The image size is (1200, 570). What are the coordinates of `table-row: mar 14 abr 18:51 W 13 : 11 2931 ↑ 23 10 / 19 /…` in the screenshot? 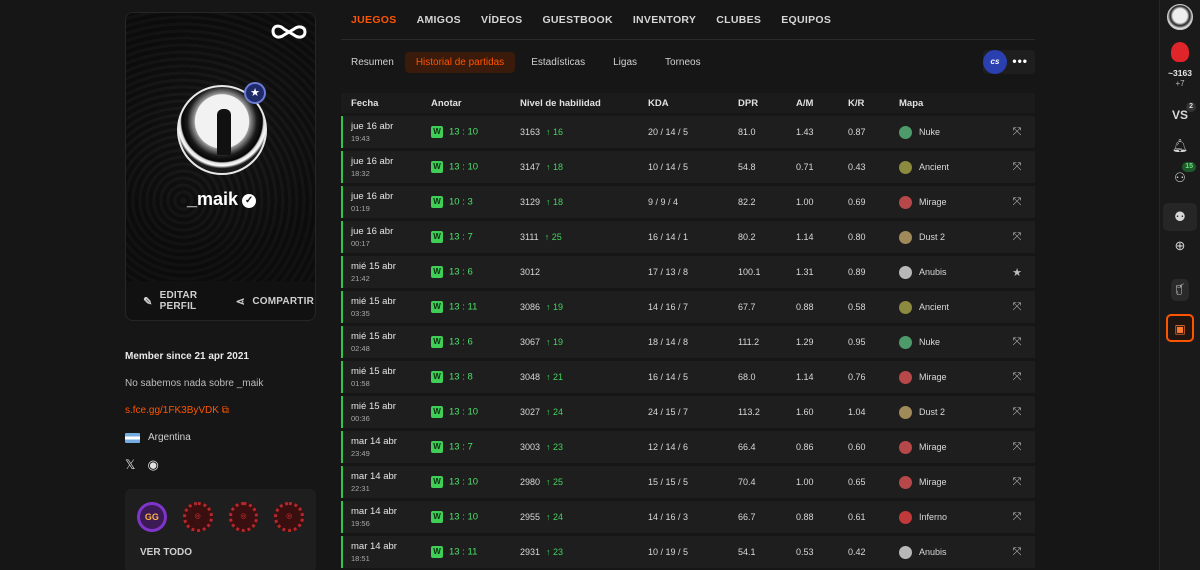 It's located at (688, 552).